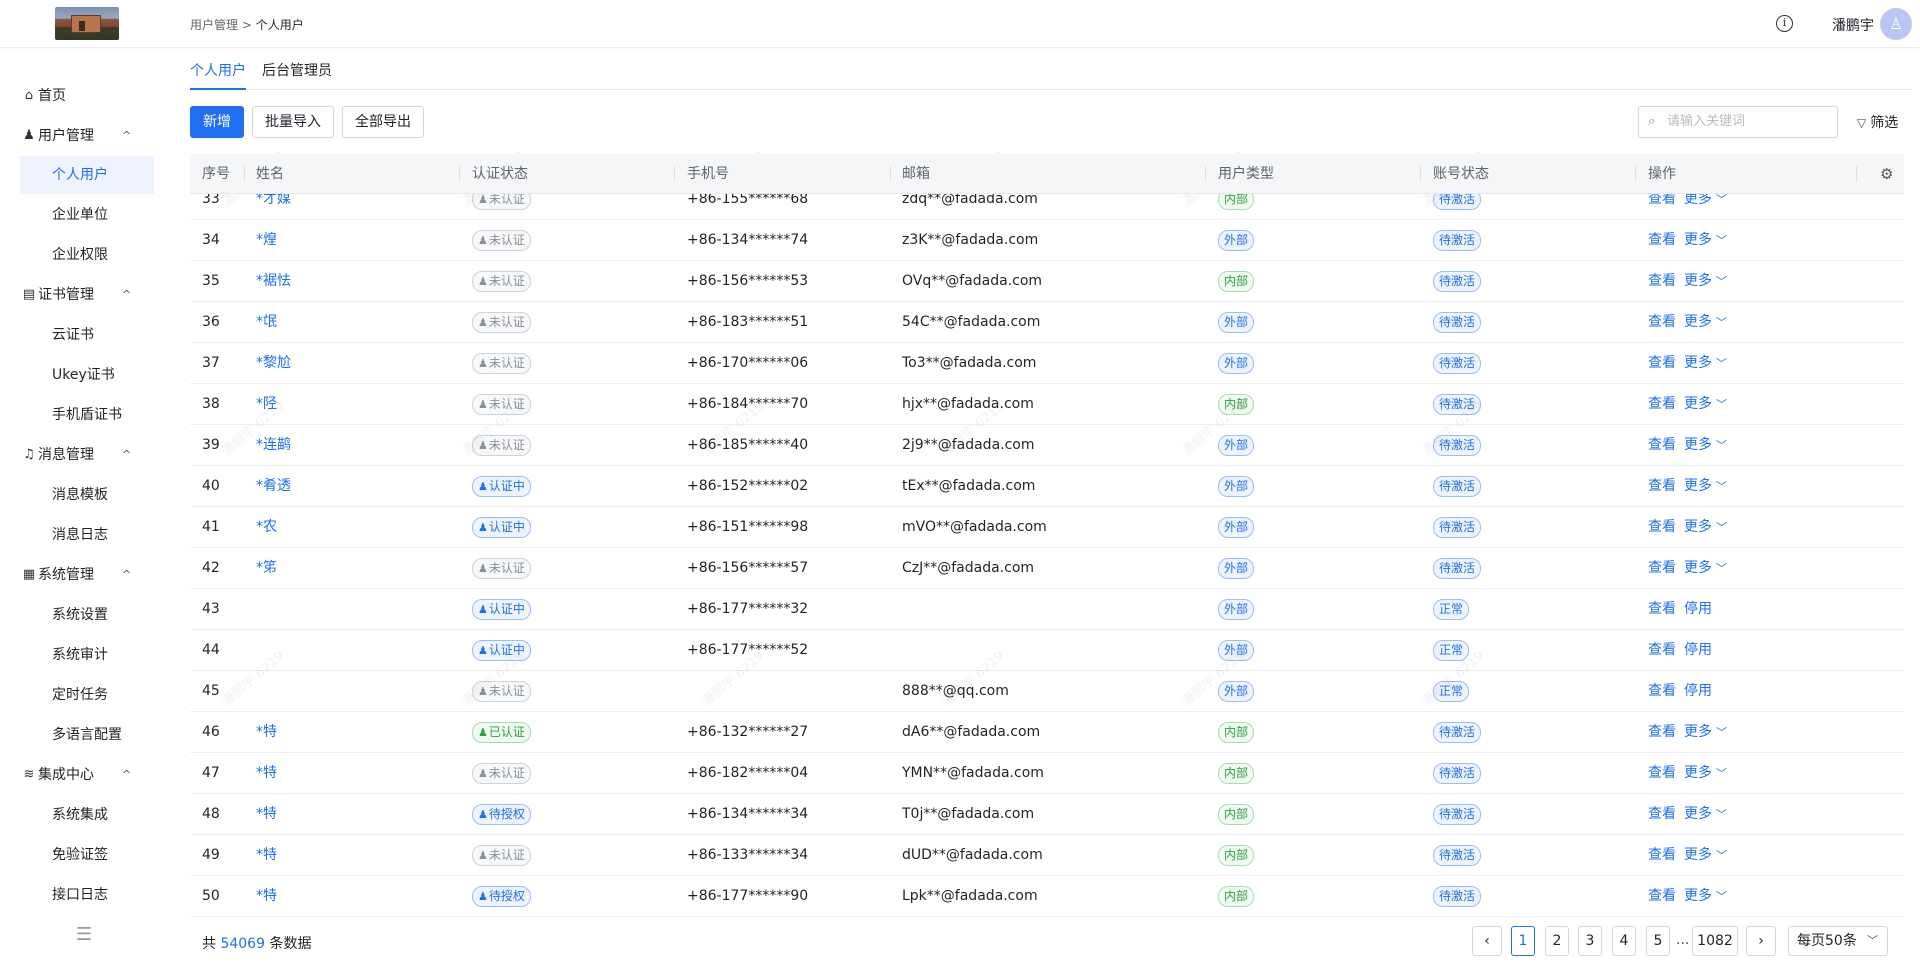  I want to click on avatar: ♙, so click(1896, 24).